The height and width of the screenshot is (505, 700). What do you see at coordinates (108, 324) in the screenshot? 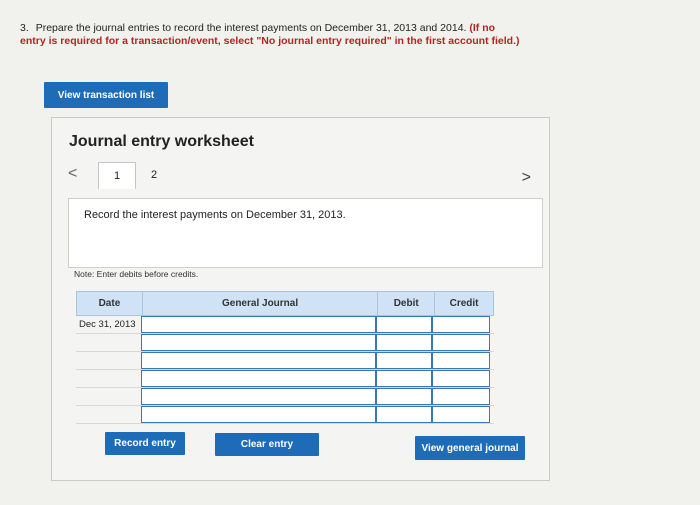
I see `date-cell: Dec 31, 2013` at bounding box center [108, 324].